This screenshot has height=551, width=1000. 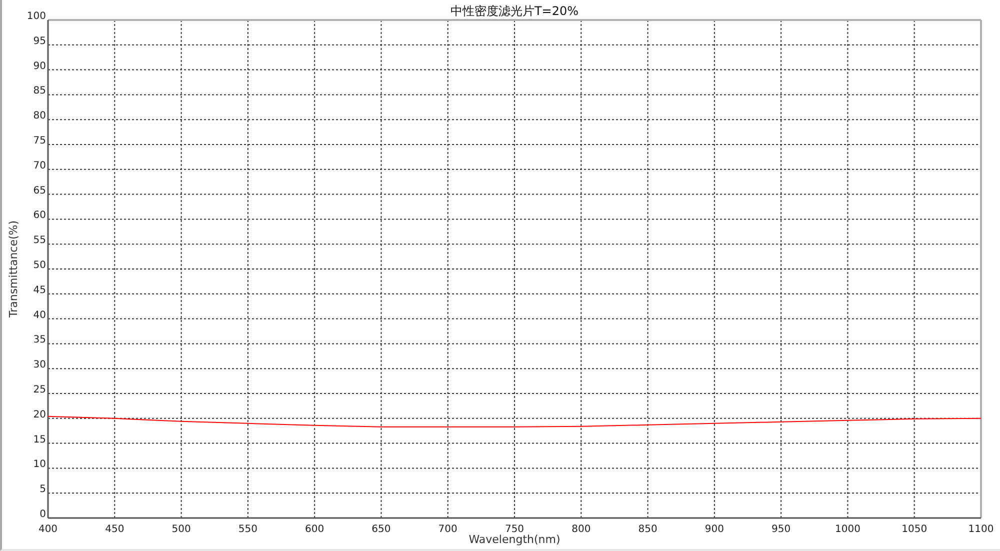 I want to click on y-tick-label: 5, so click(x=43, y=490).